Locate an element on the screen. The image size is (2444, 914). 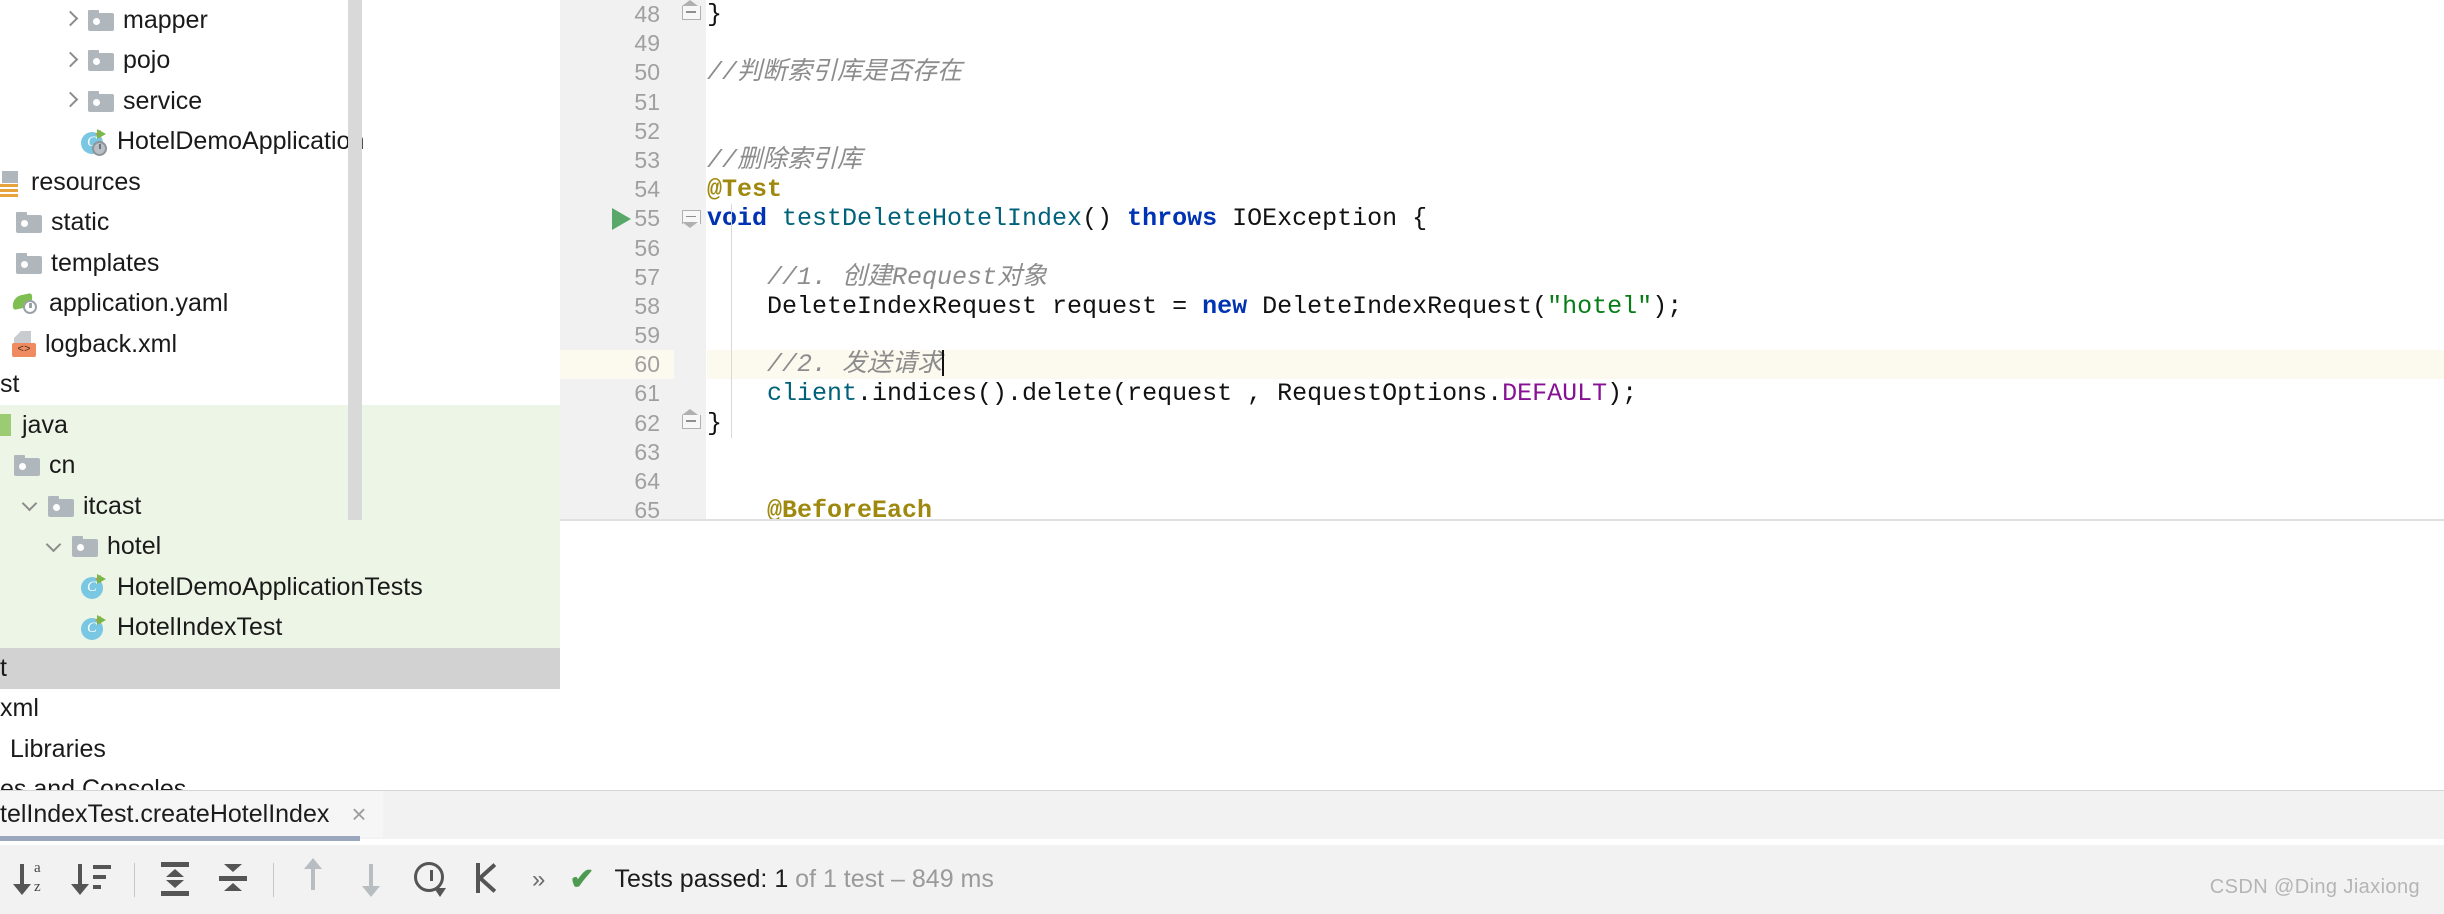
run-tab-strip: telIndexTest.createHotelIndex × is located at coordinates (1222, 815).